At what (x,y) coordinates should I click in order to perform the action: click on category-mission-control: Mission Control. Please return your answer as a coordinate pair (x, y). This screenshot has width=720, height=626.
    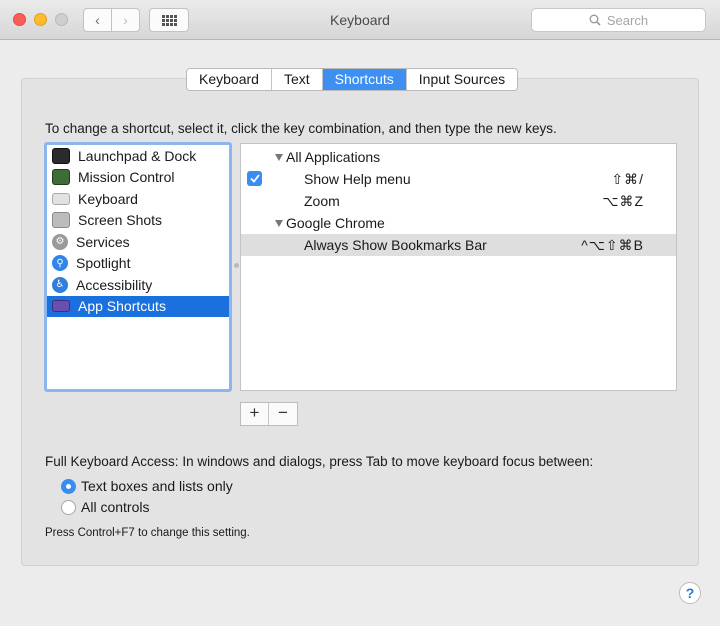
    Looking at the image, I should click on (138, 178).